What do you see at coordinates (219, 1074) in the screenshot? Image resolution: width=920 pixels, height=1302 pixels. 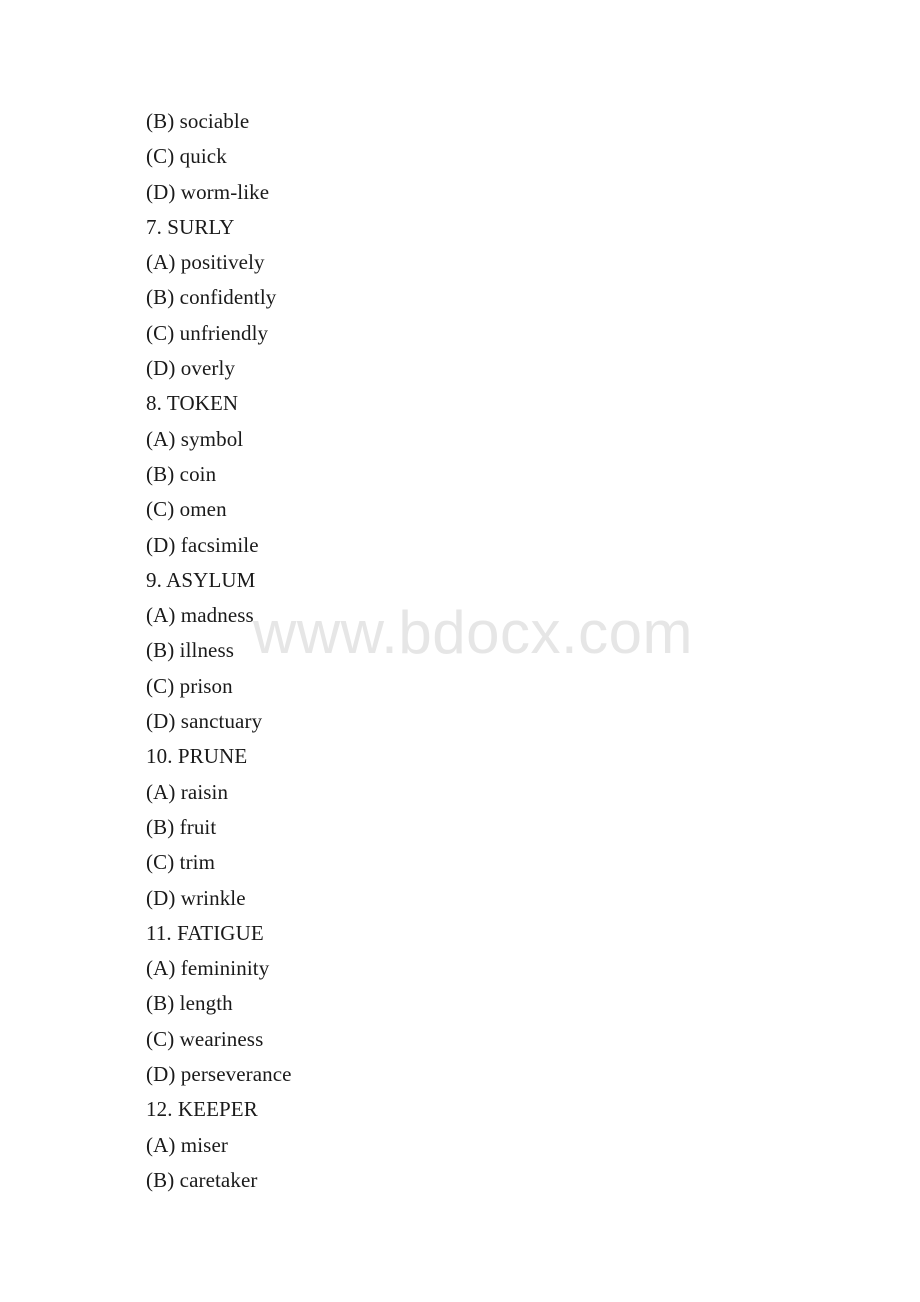 I see `answer-option: (D) perseverance` at bounding box center [219, 1074].